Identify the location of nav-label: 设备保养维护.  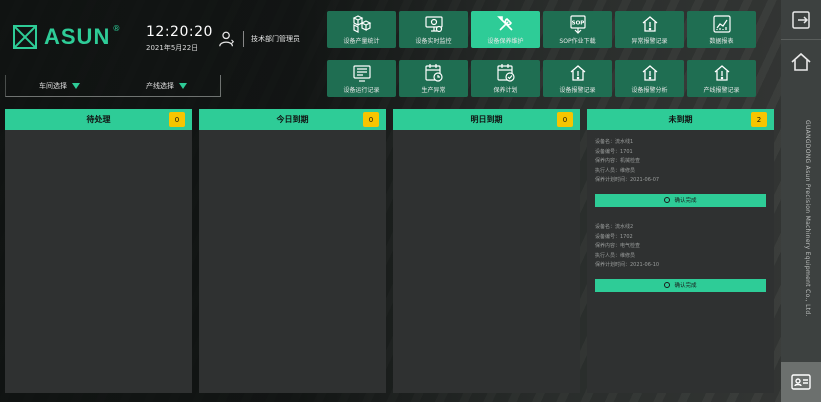
(505, 41).